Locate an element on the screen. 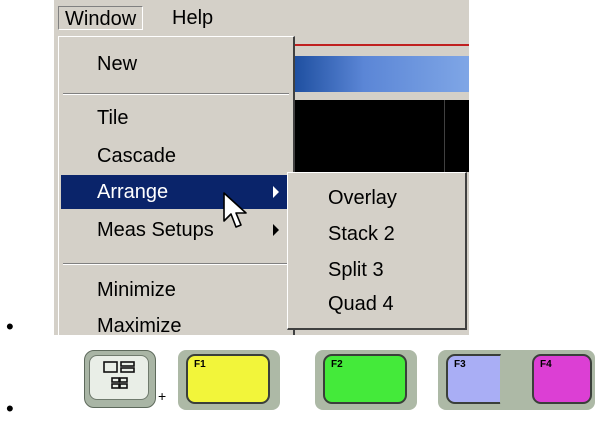  f2-key-label: F2 is located at coordinates (337, 364).